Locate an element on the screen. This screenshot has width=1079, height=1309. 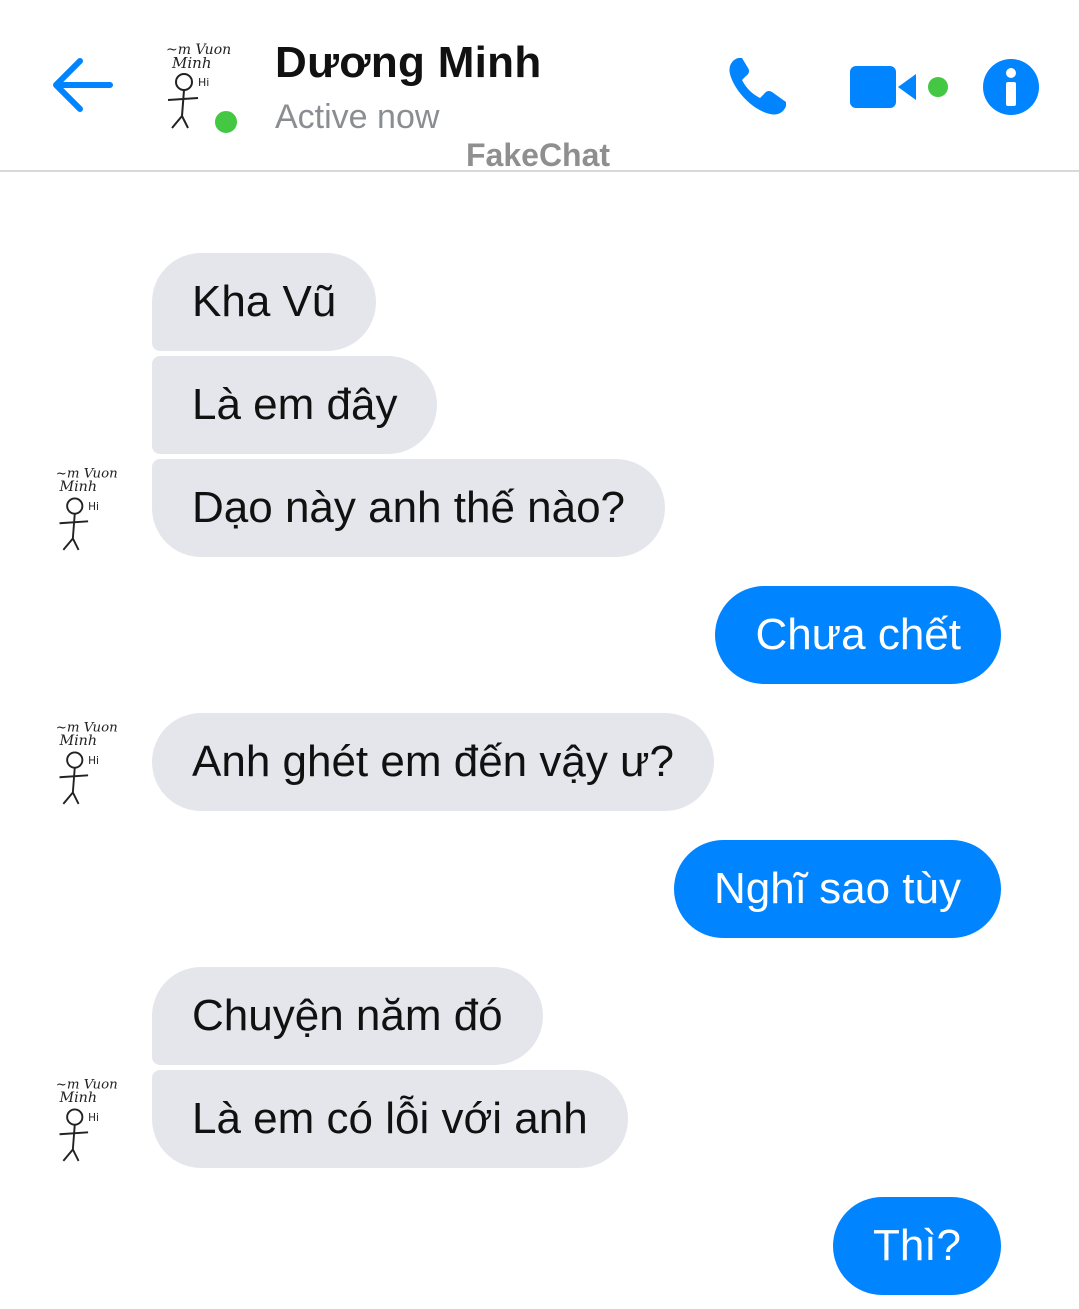
message-bubble-incoming: Anh ghét em đến vậy ư? is located at coordinates (433, 762).